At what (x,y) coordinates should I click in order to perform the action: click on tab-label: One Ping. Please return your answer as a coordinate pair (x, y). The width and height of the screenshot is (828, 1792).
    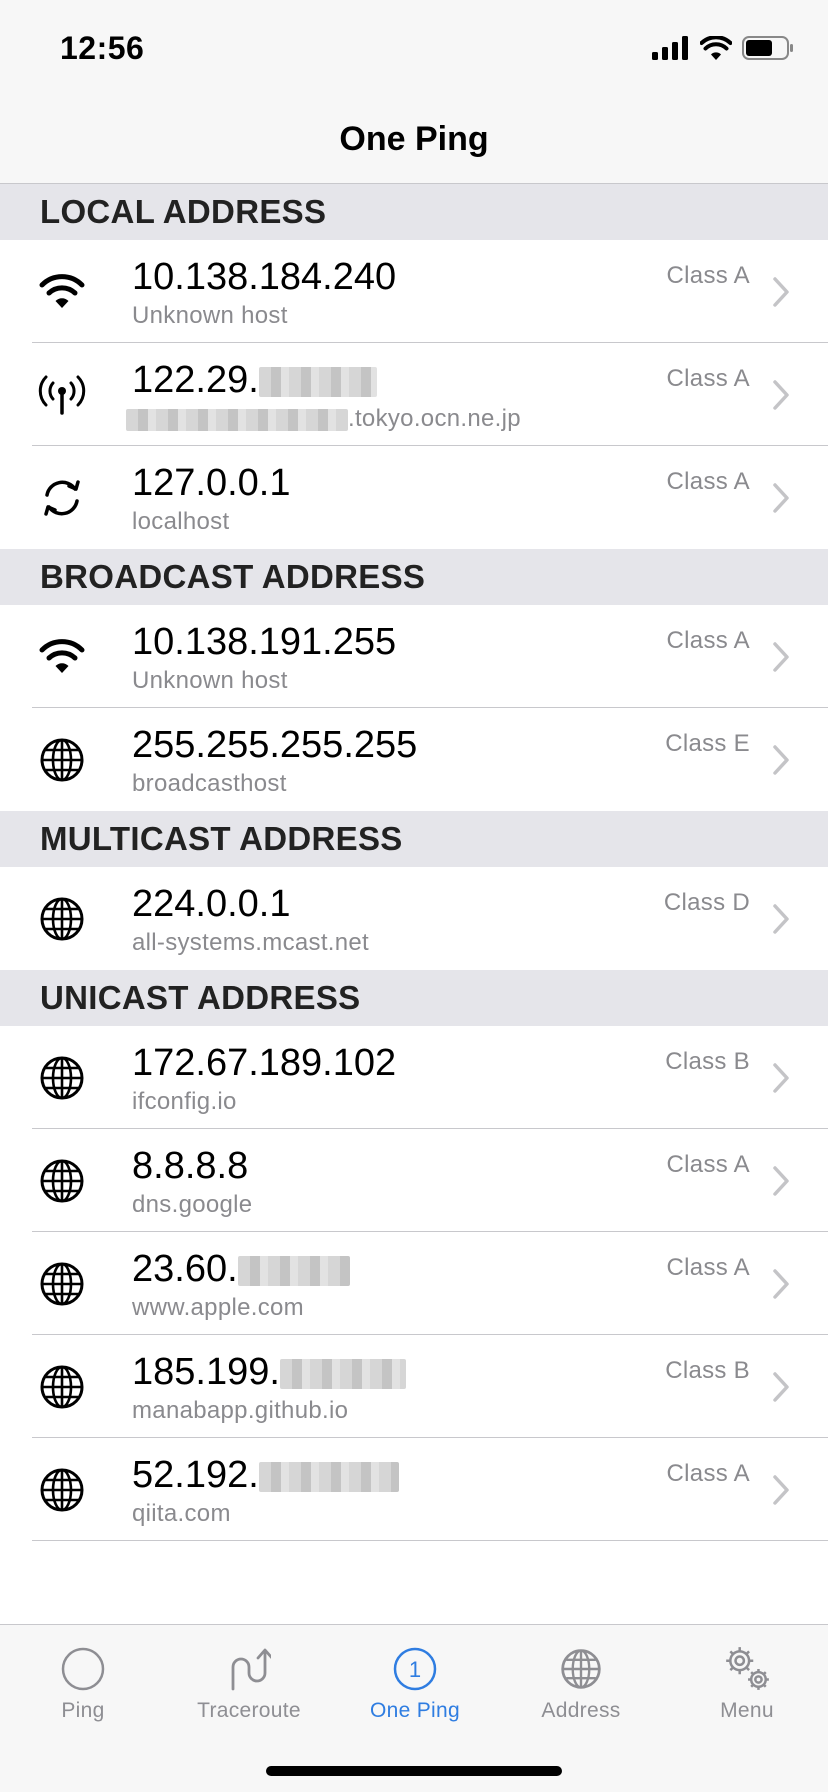
    Looking at the image, I should click on (415, 1710).